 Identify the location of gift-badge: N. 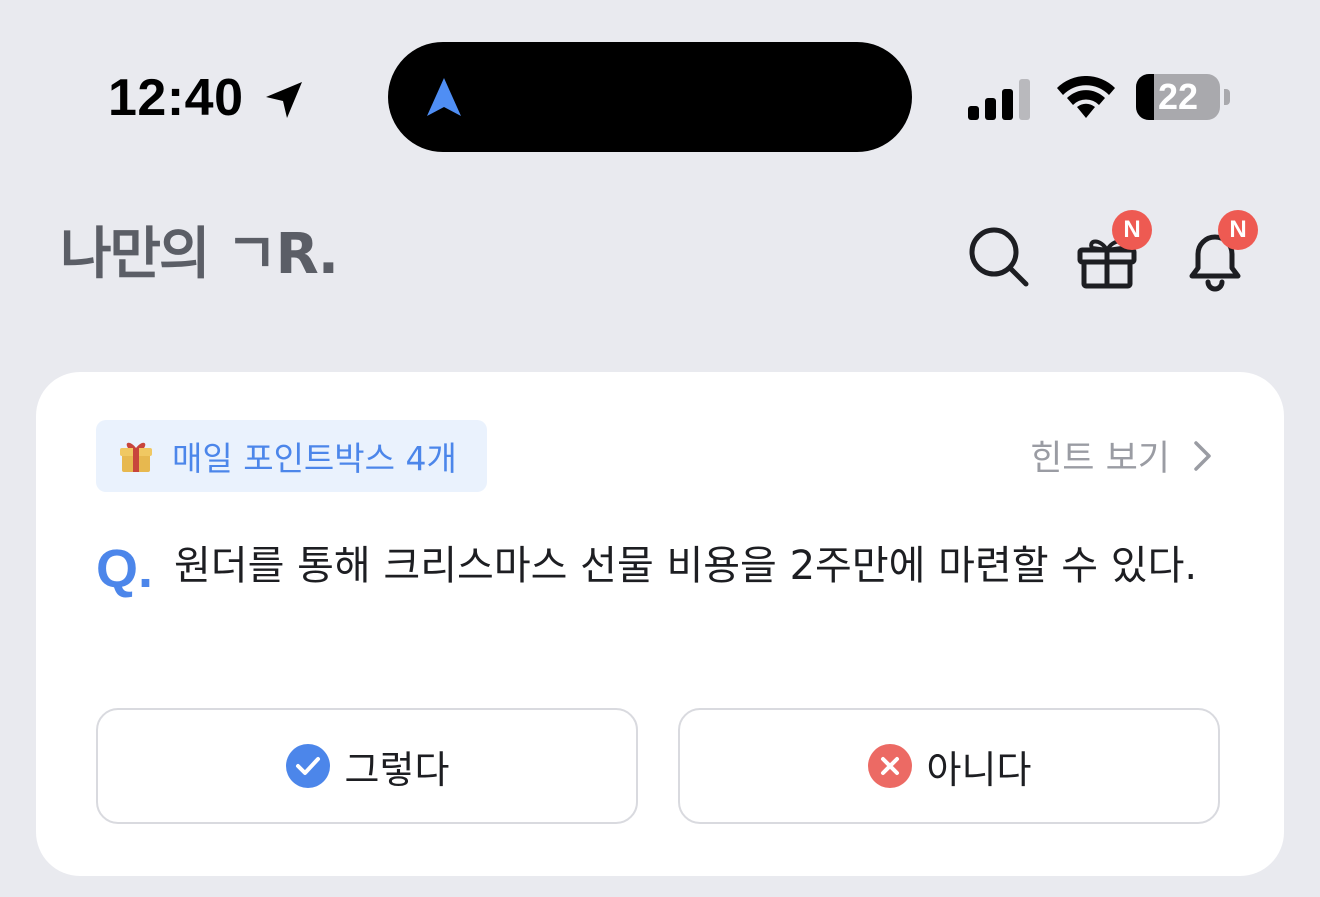
(1132, 230).